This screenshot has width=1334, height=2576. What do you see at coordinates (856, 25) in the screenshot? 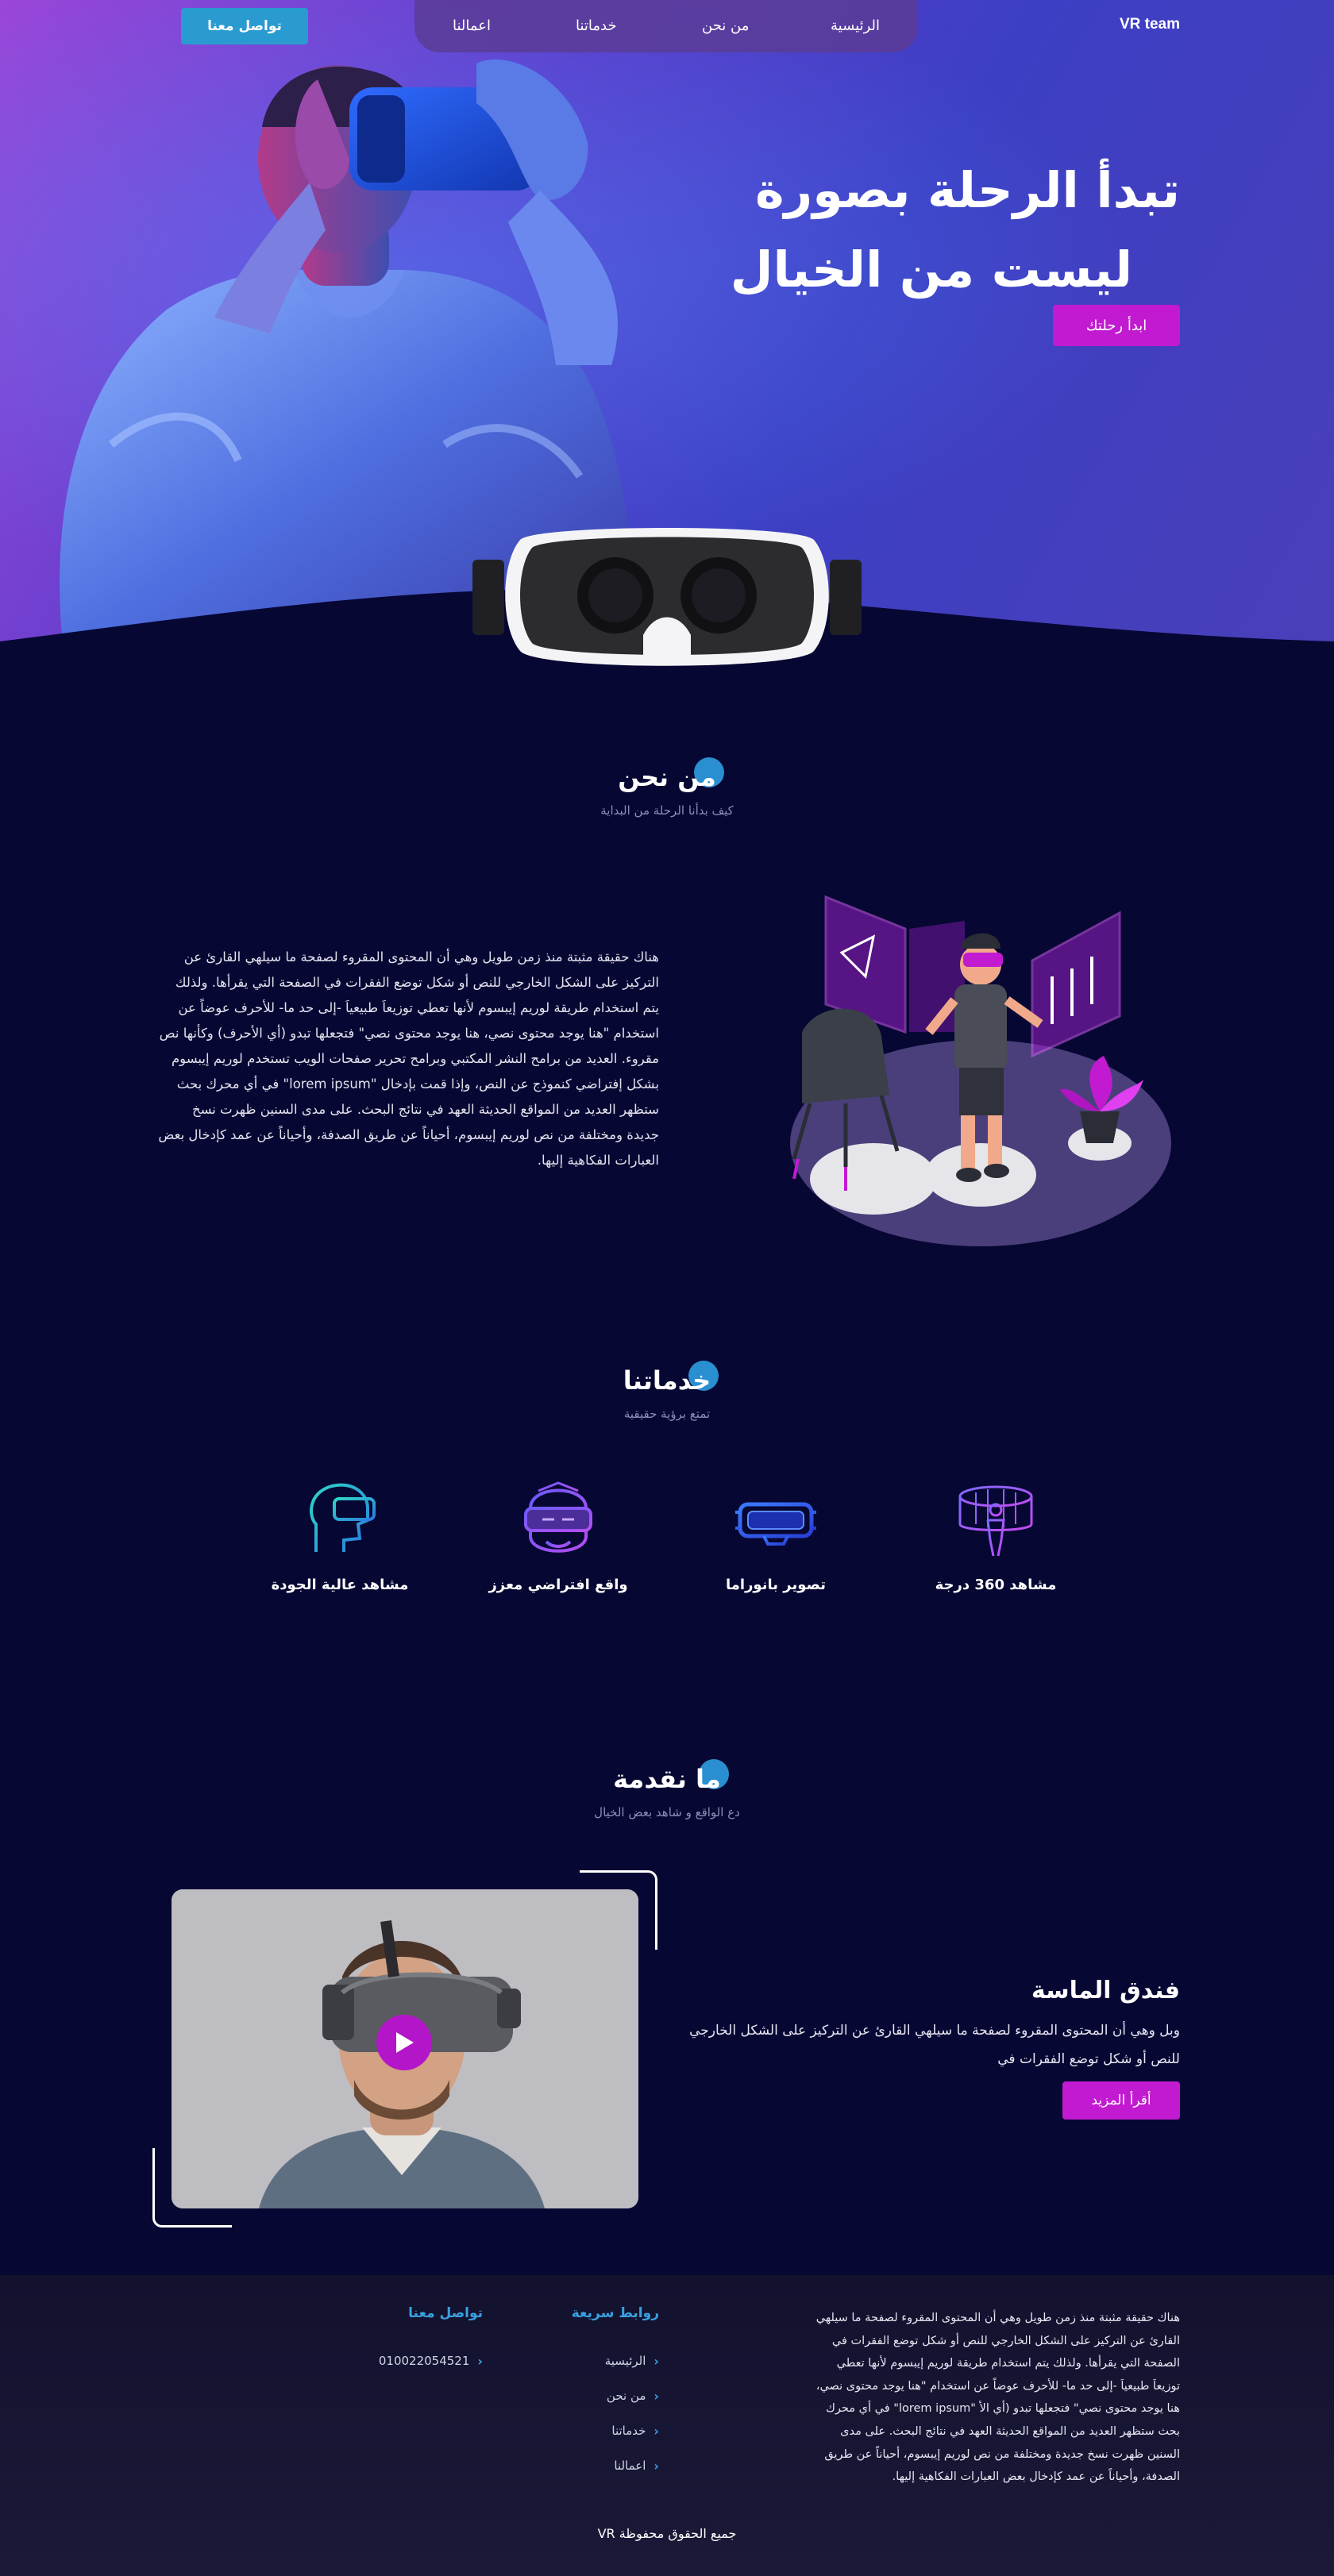
I see `nav-home: الرئيسية` at bounding box center [856, 25].